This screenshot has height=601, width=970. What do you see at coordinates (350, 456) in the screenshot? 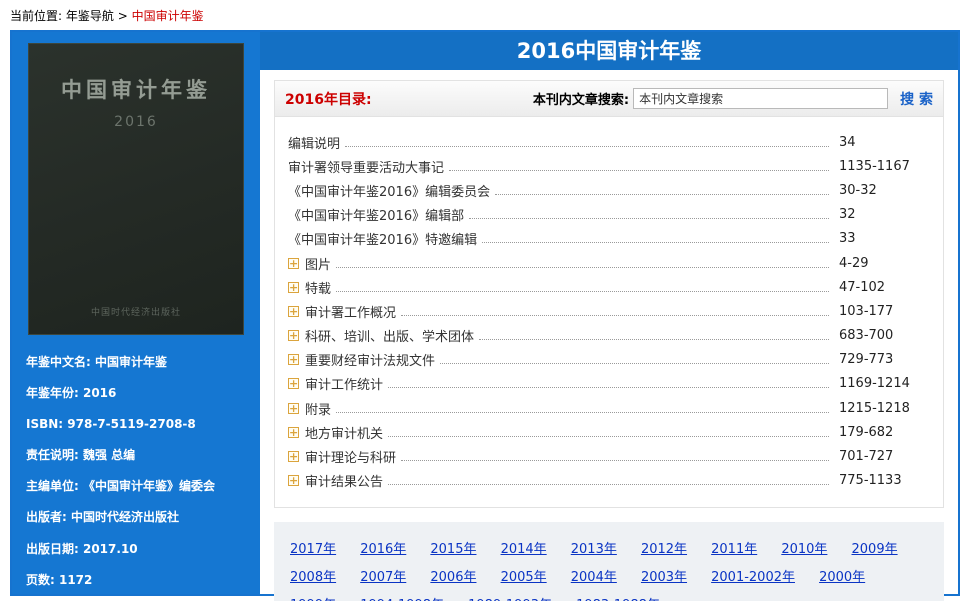
I see `toc-item-label: 审计理论与科研` at bounding box center [350, 456].